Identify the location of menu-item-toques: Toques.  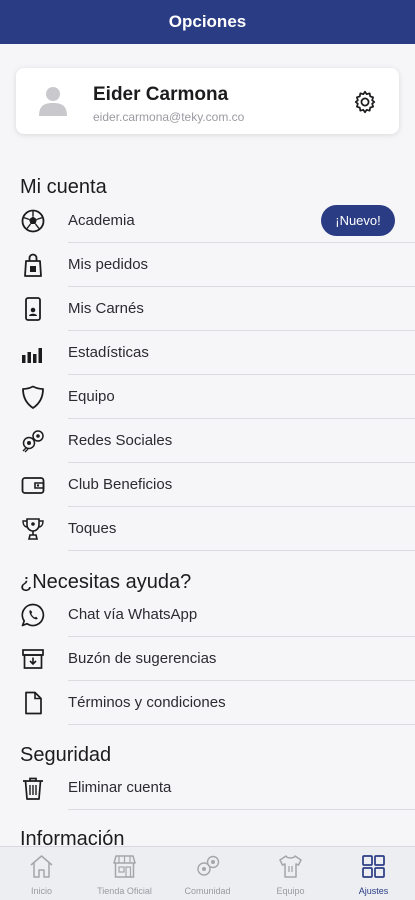
(207, 529).